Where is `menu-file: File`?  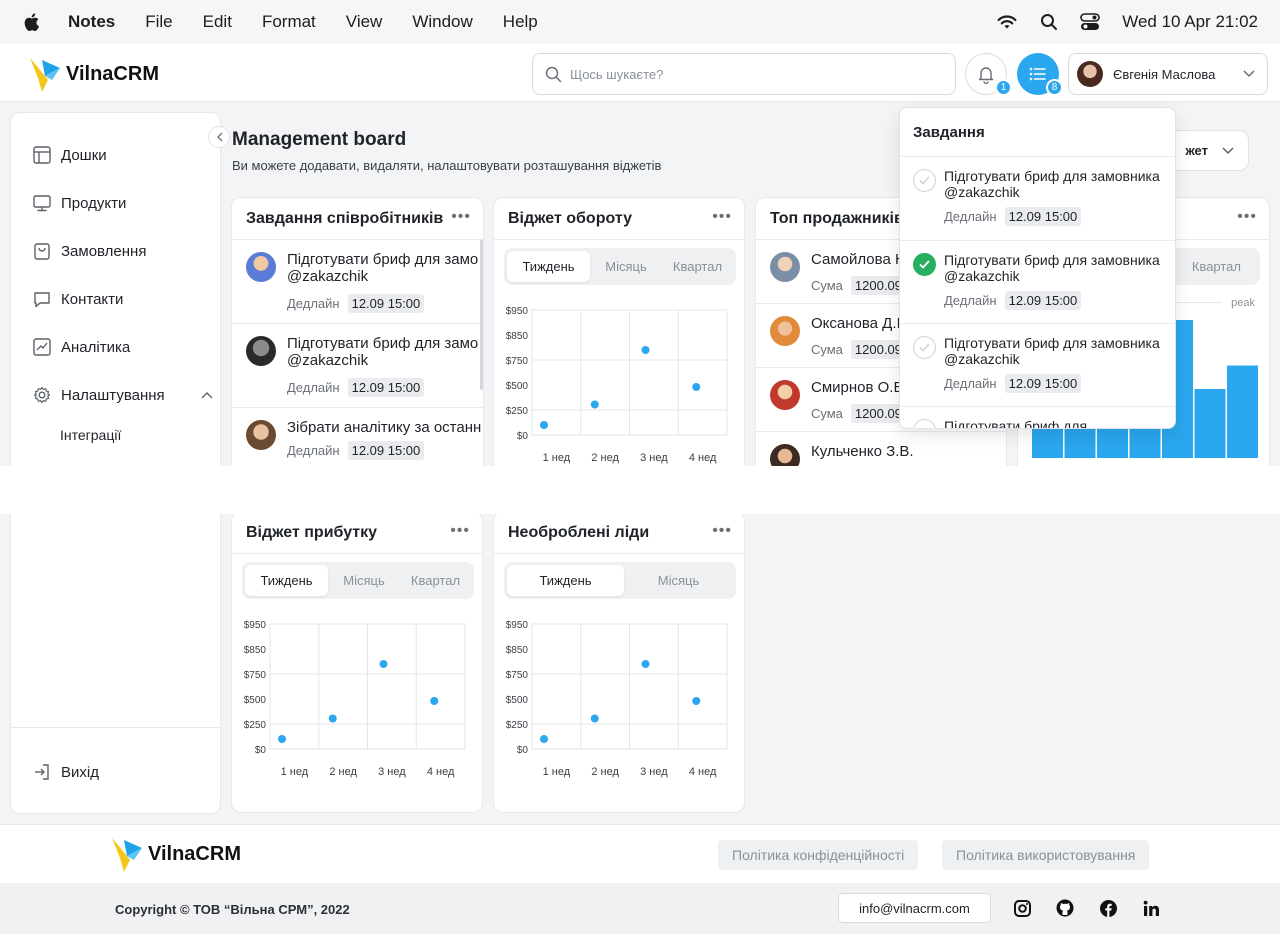
menu-file: File is located at coordinates (158, 22).